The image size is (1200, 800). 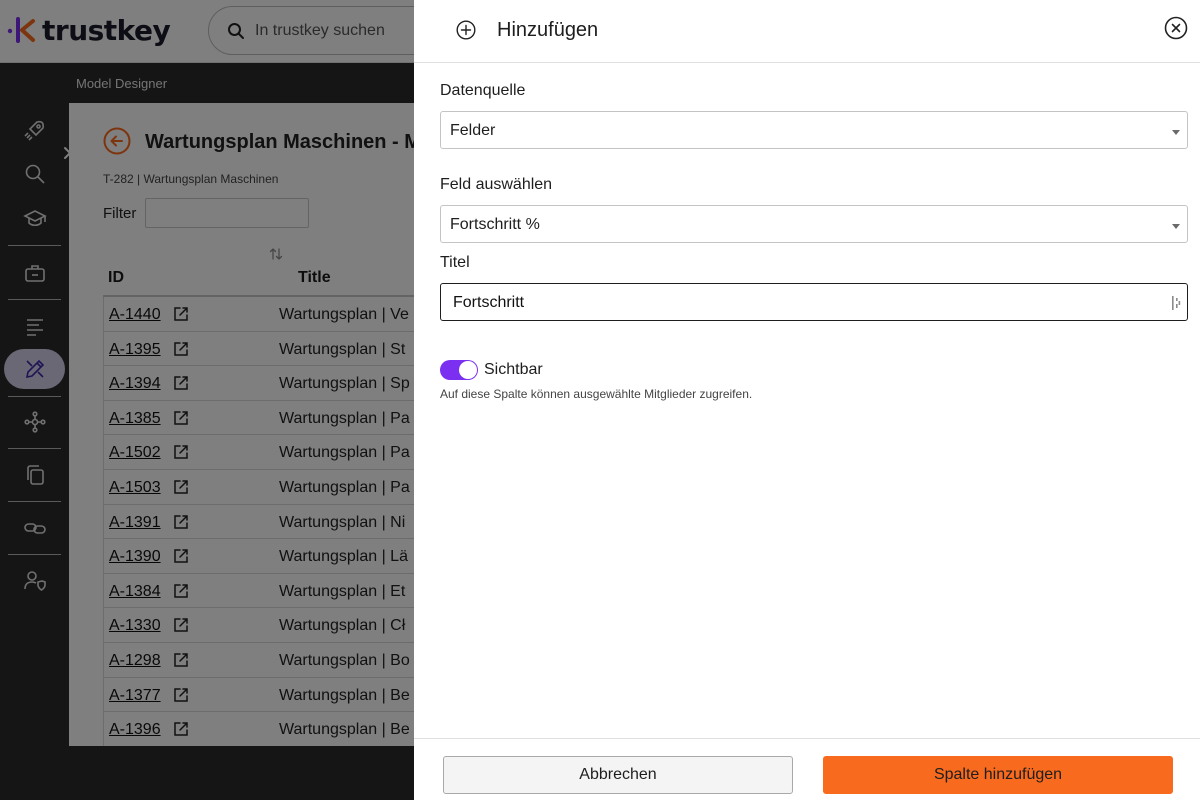 What do you see at coordinates (998, 775) in the screenshot?
I see `add-column-button: Spalte hinzufügen` at bounding box center [998, 775].